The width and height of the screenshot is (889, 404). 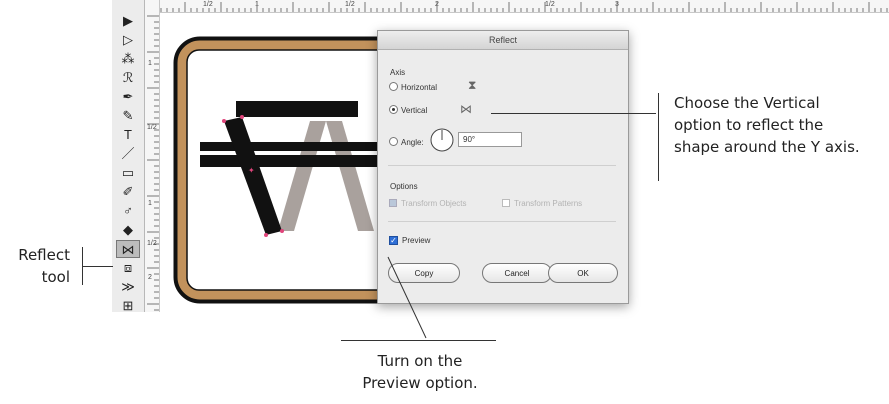 I want to click on horizontal-ruler: 1/2 1 1/2 2 1/2 3, so click(x=517, y=6).